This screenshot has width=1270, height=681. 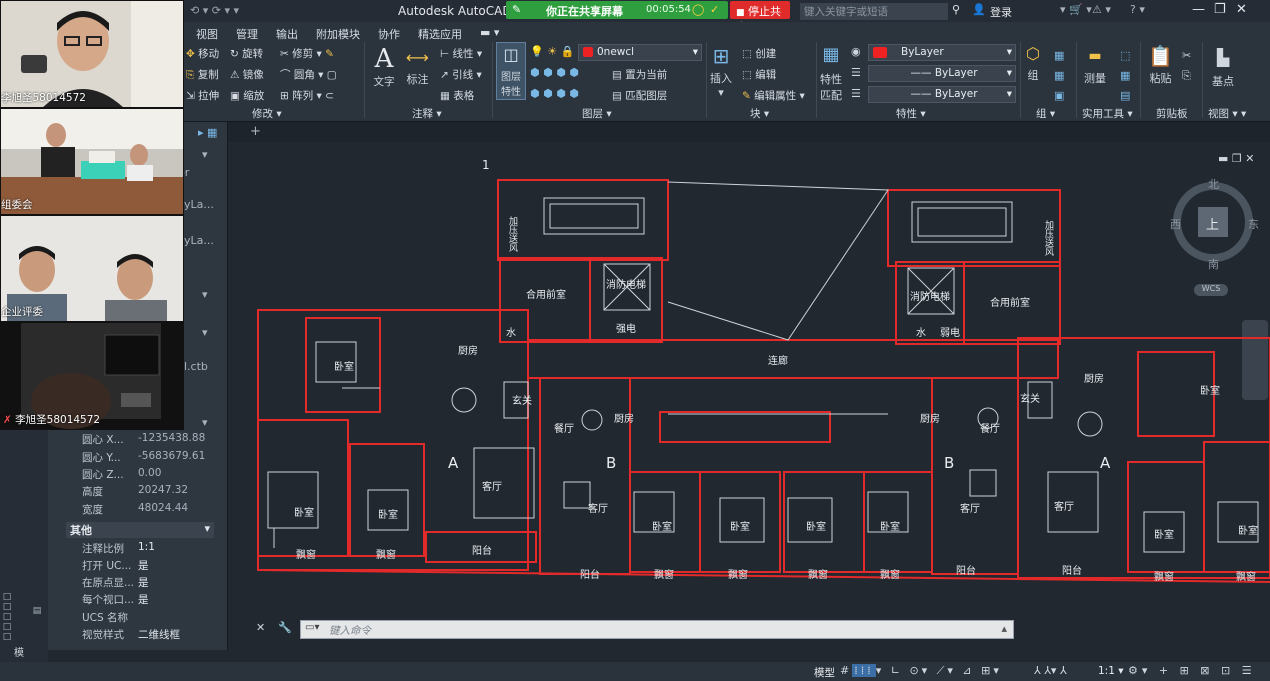 I want to click on view-group-label: 视图 ▾ ▾, so click(x=1227, y=113).